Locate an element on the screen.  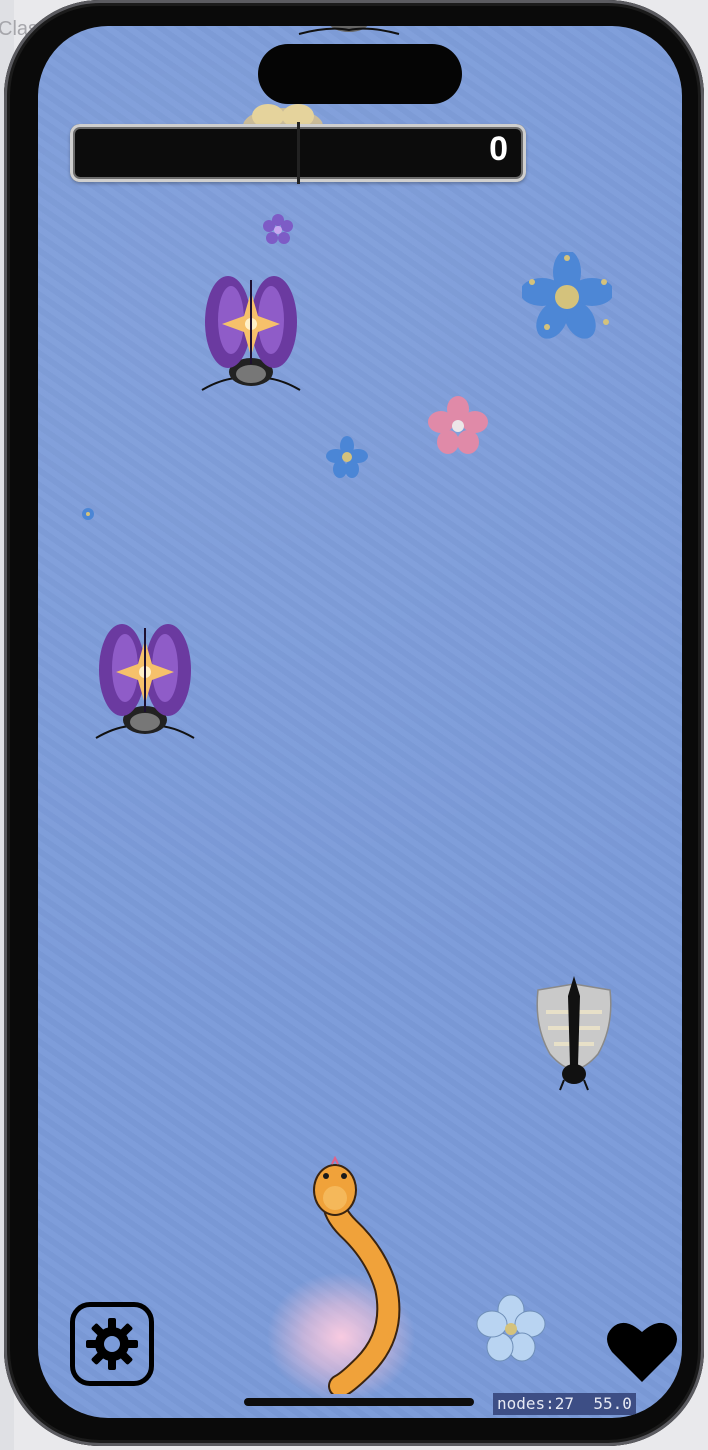
gear-icon is located at coordinates (112, 1344).